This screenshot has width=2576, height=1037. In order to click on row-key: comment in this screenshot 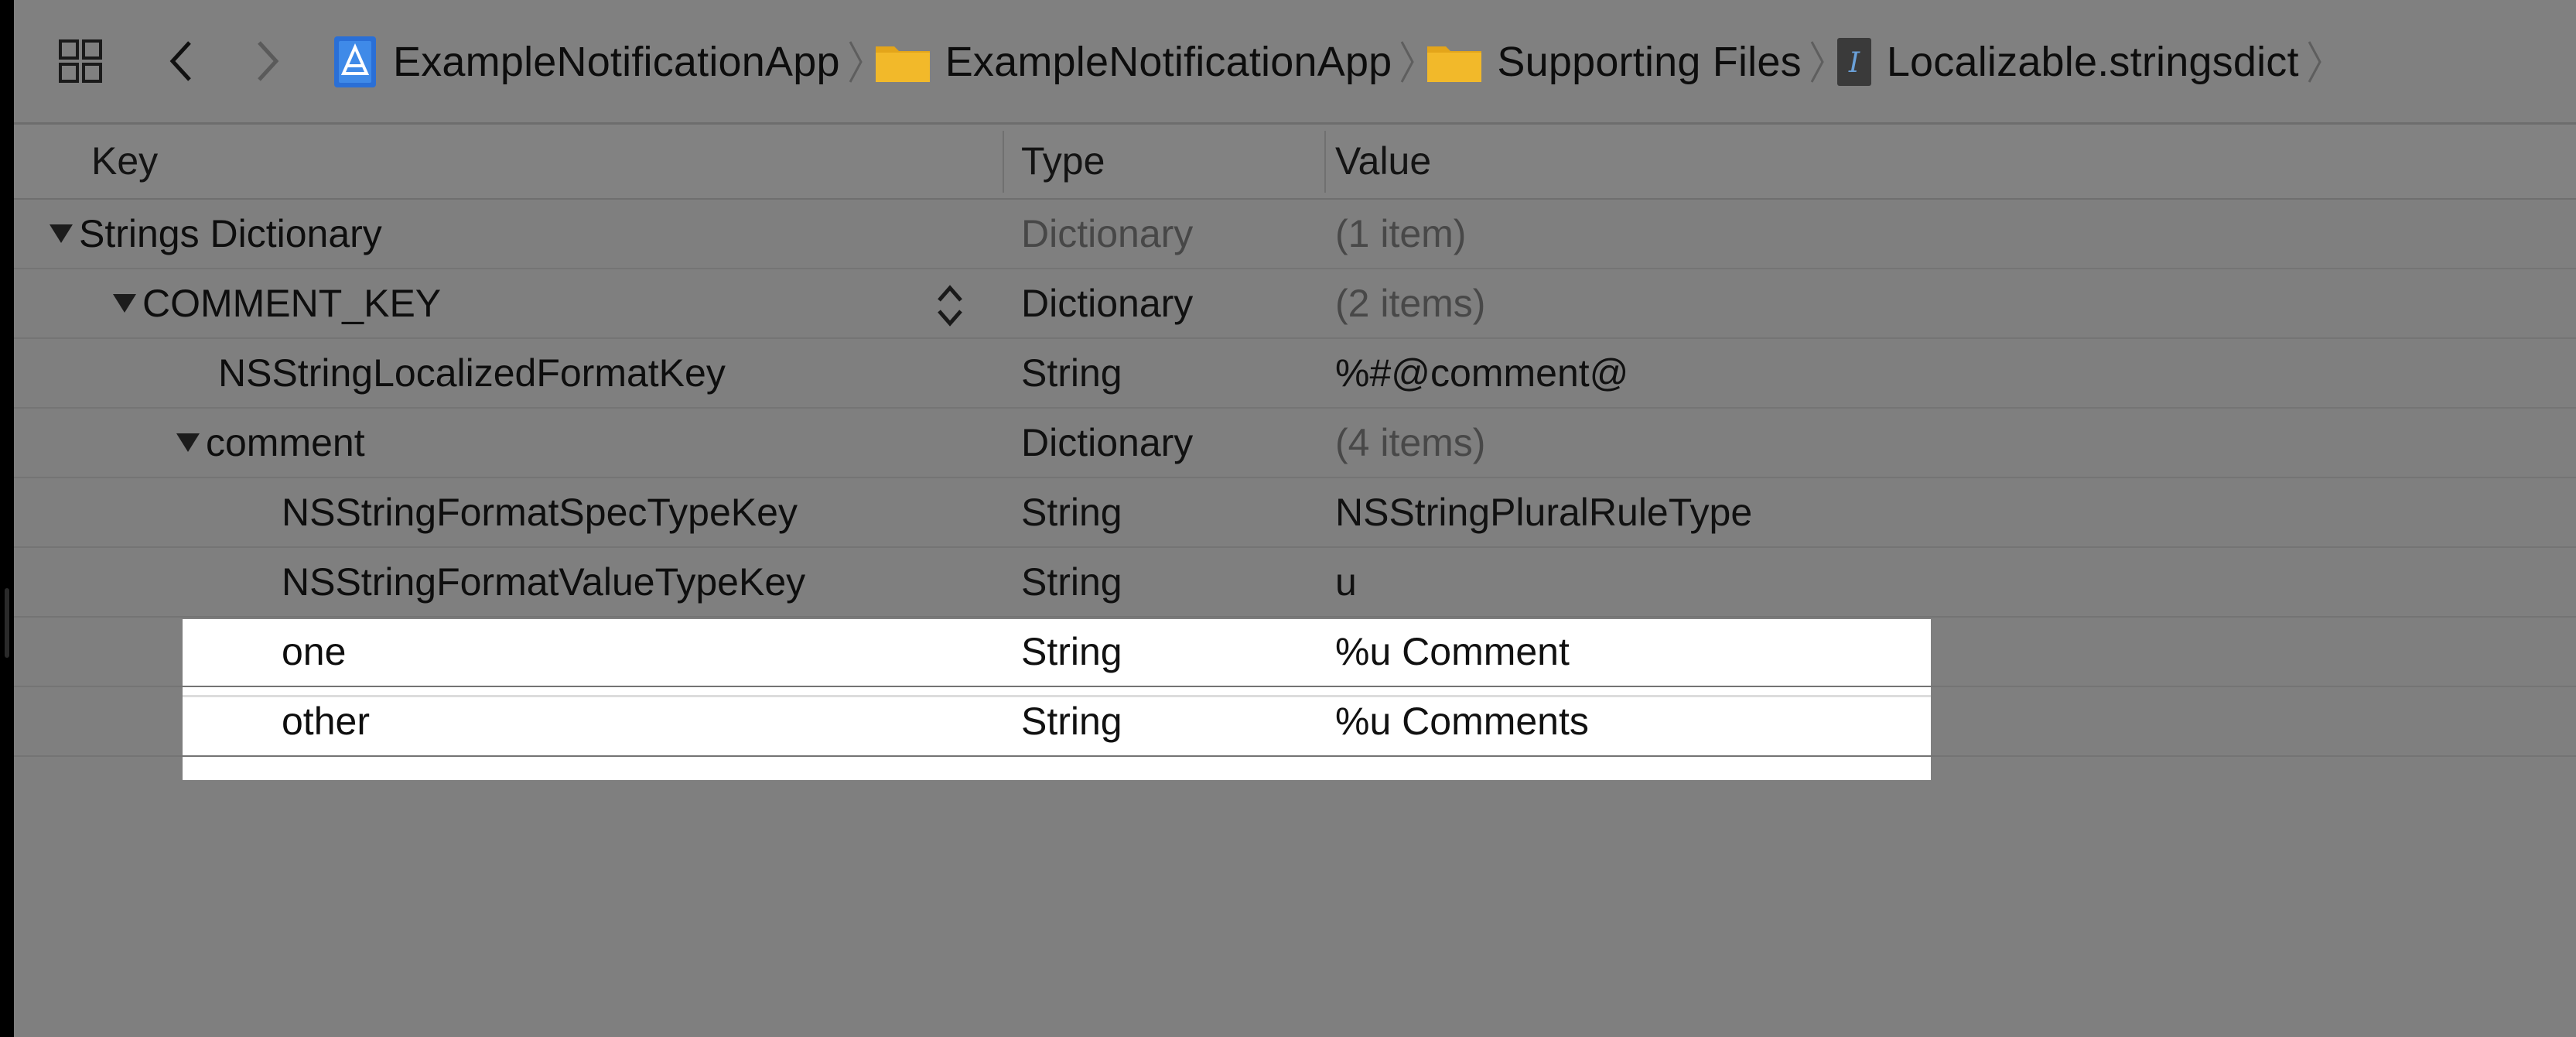, I will do `click(270, 443)`.